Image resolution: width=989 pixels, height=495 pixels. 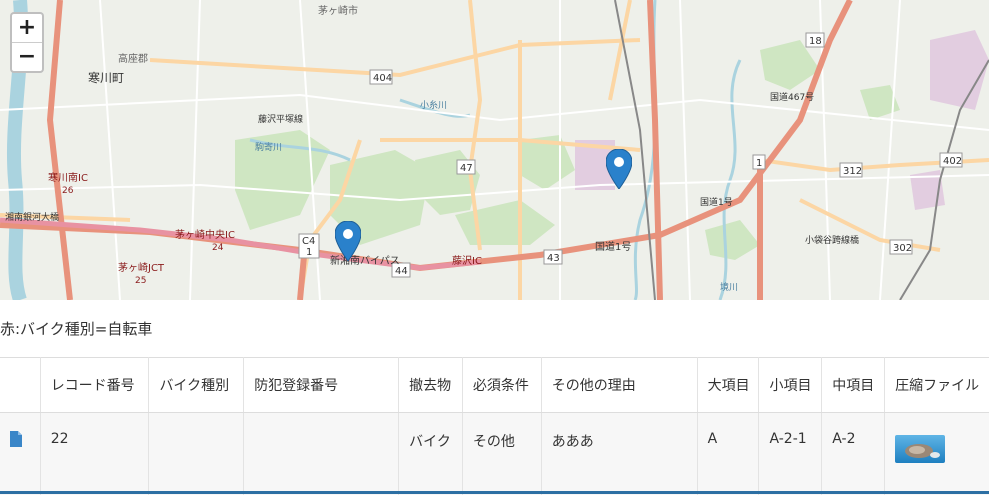 I want to click on svg-text: 藤沢平塚線, so click(x=280, y=119).